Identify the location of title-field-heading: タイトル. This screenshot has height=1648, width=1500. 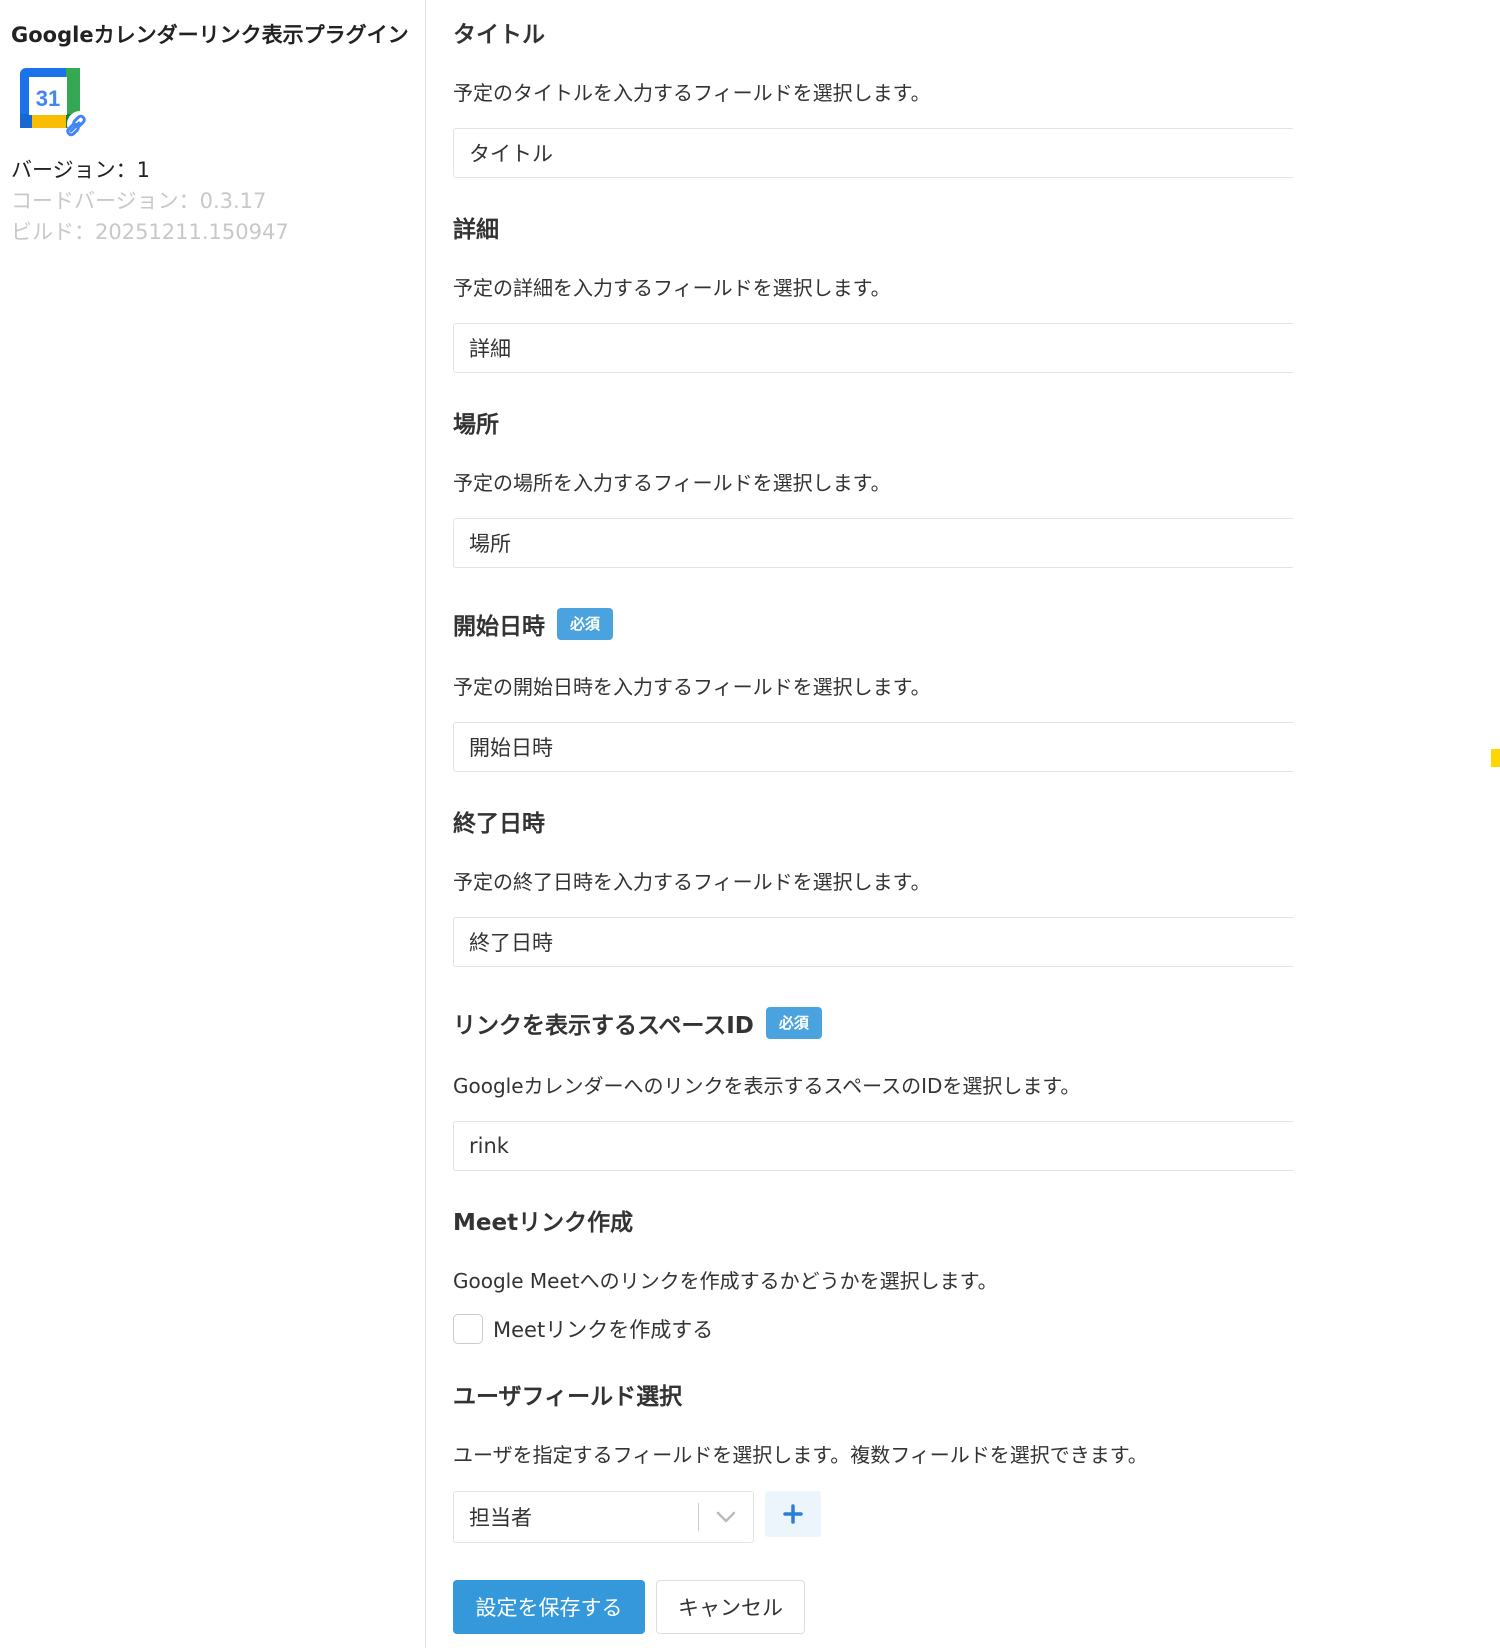
(499, 32).